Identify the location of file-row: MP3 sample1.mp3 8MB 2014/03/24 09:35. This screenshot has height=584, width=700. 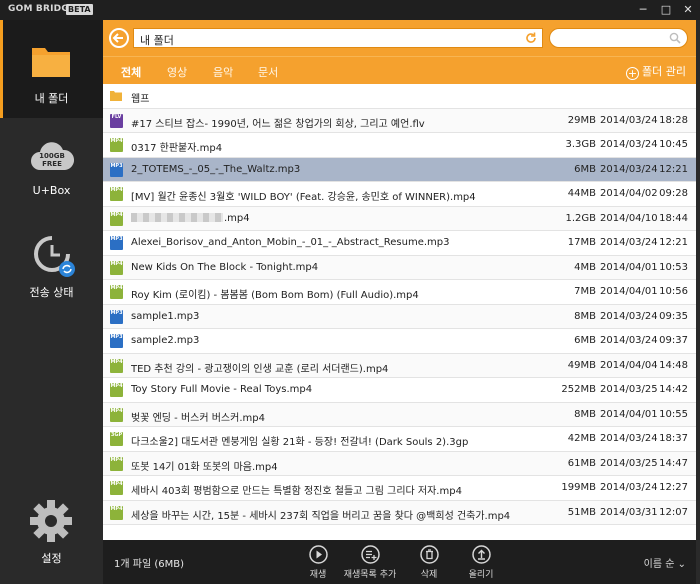
(399, 316).